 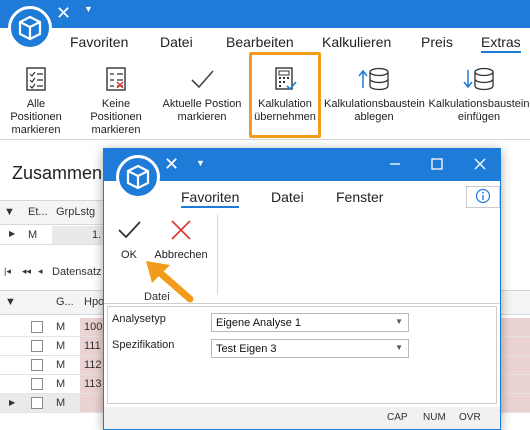 What do you see at coordinates (116, 110) in the screenshot?
I see `select-none-label-1: Keine Positionen` at bounding box center [116, 110].